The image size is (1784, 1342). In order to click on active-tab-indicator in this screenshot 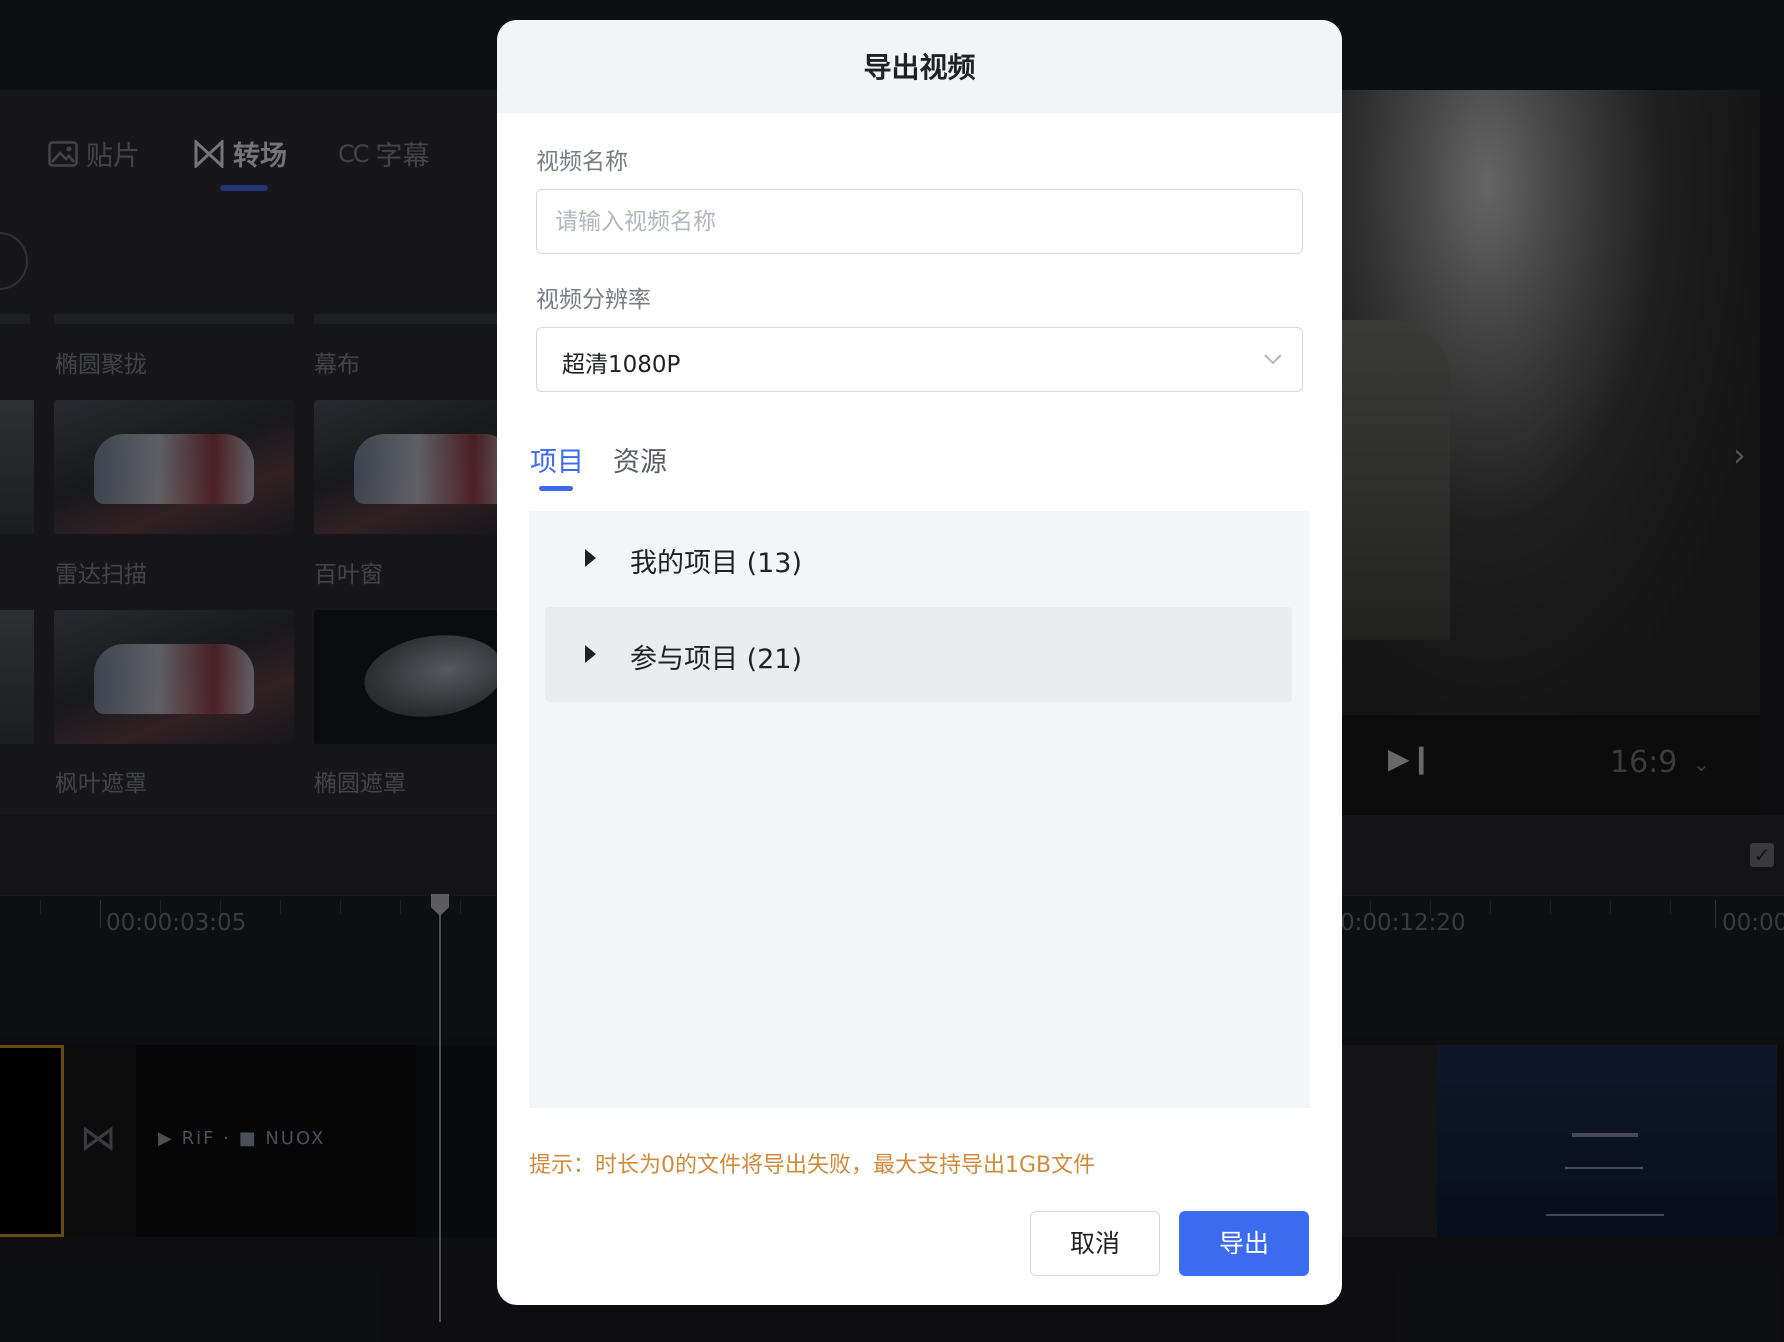, I will do `click(556, 488)`.